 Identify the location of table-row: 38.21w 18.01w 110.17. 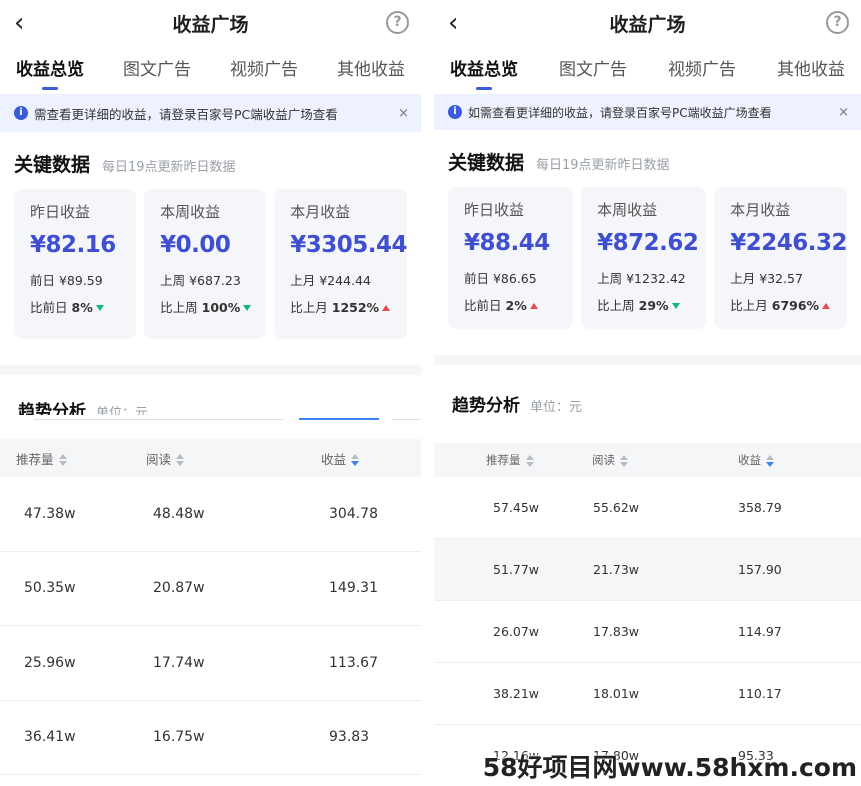
(647, 694).